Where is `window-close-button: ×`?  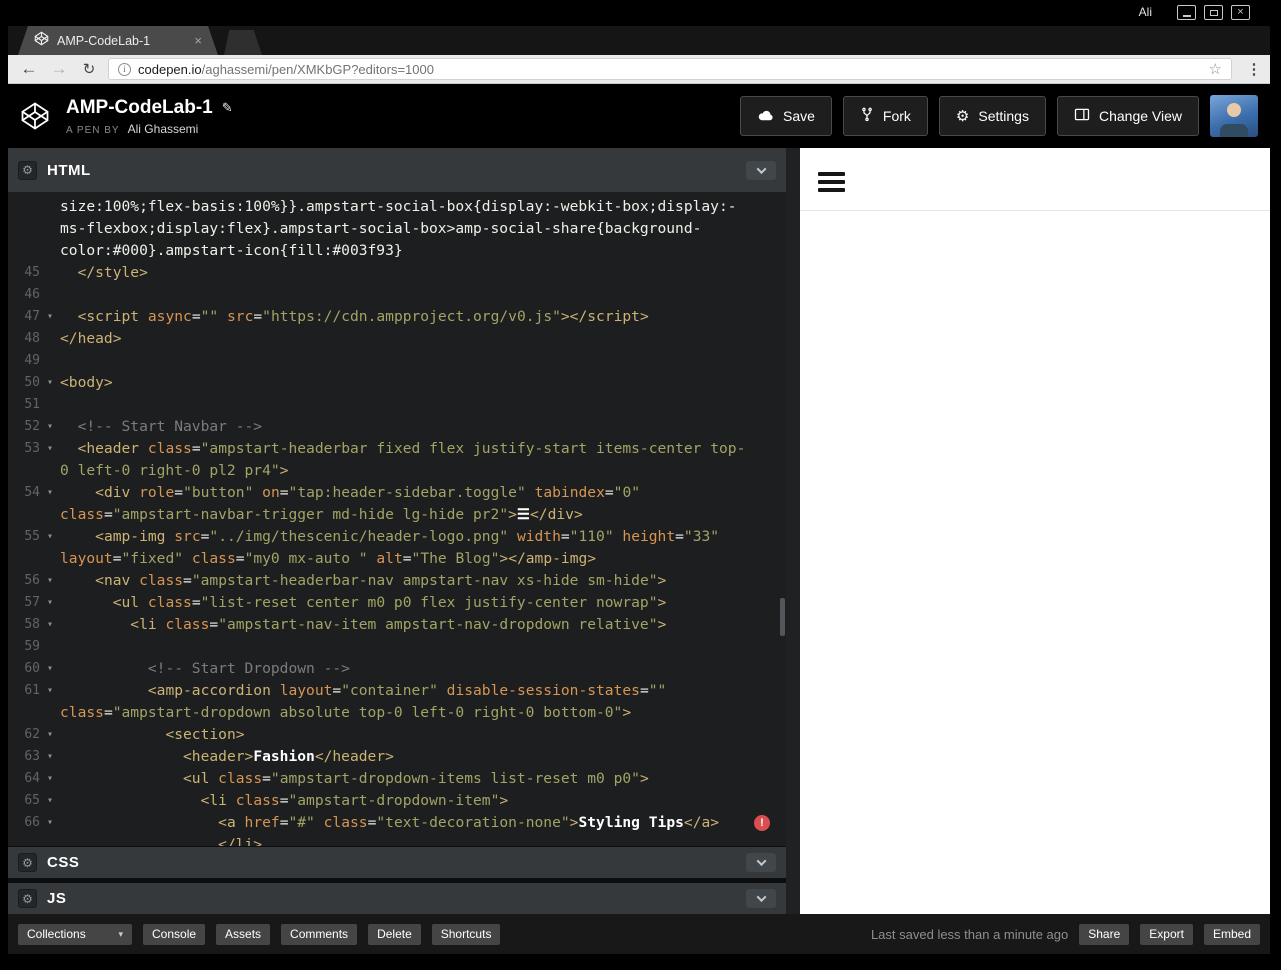
window-close-button: × is located at coordinates (1240, 12).